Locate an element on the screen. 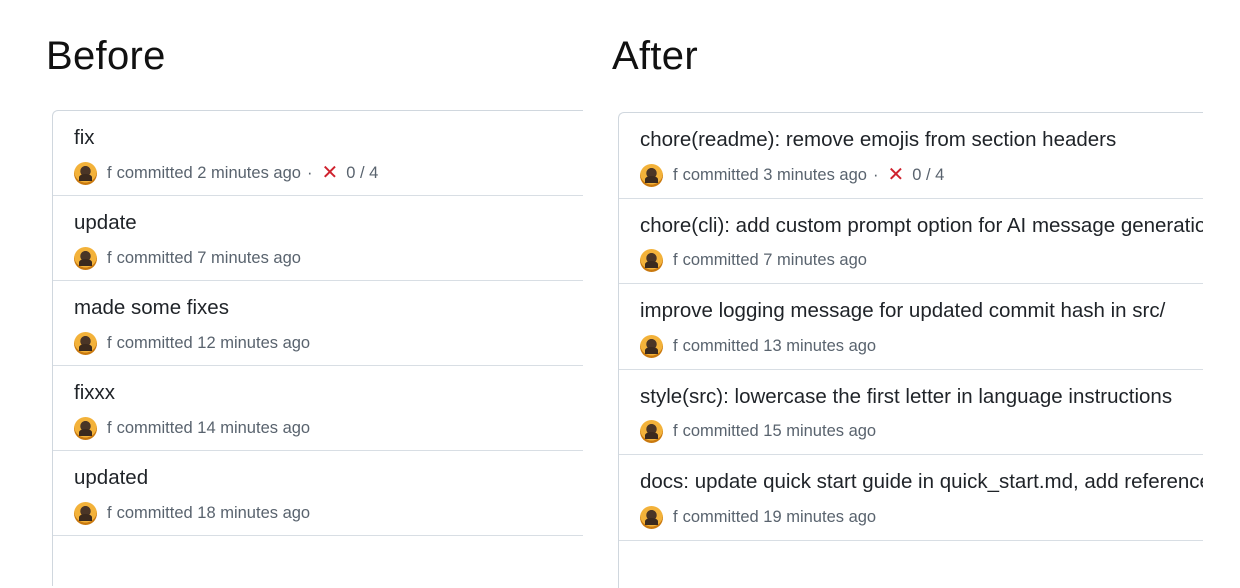 Image resolution: width=1240 pixels, height=588 pixels. commit-meta: f committed 19 minutes ago is located at coordinates (758, 517).